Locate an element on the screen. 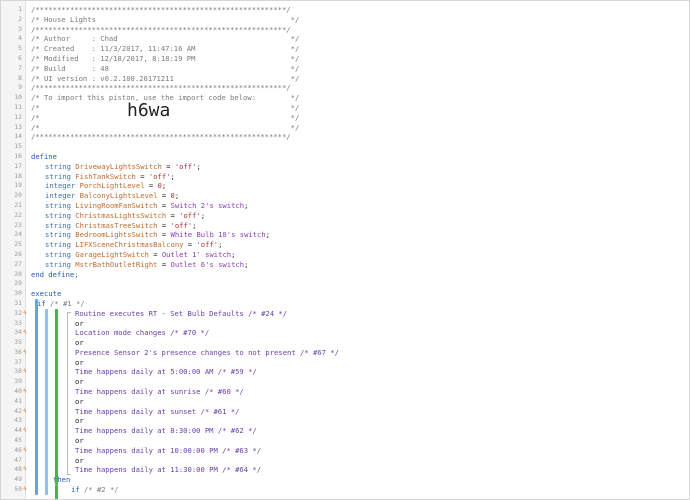 The height and width of the screenshot is (500, 690). var-value: Outlet 6's switch is located at coordinates (207, 264).